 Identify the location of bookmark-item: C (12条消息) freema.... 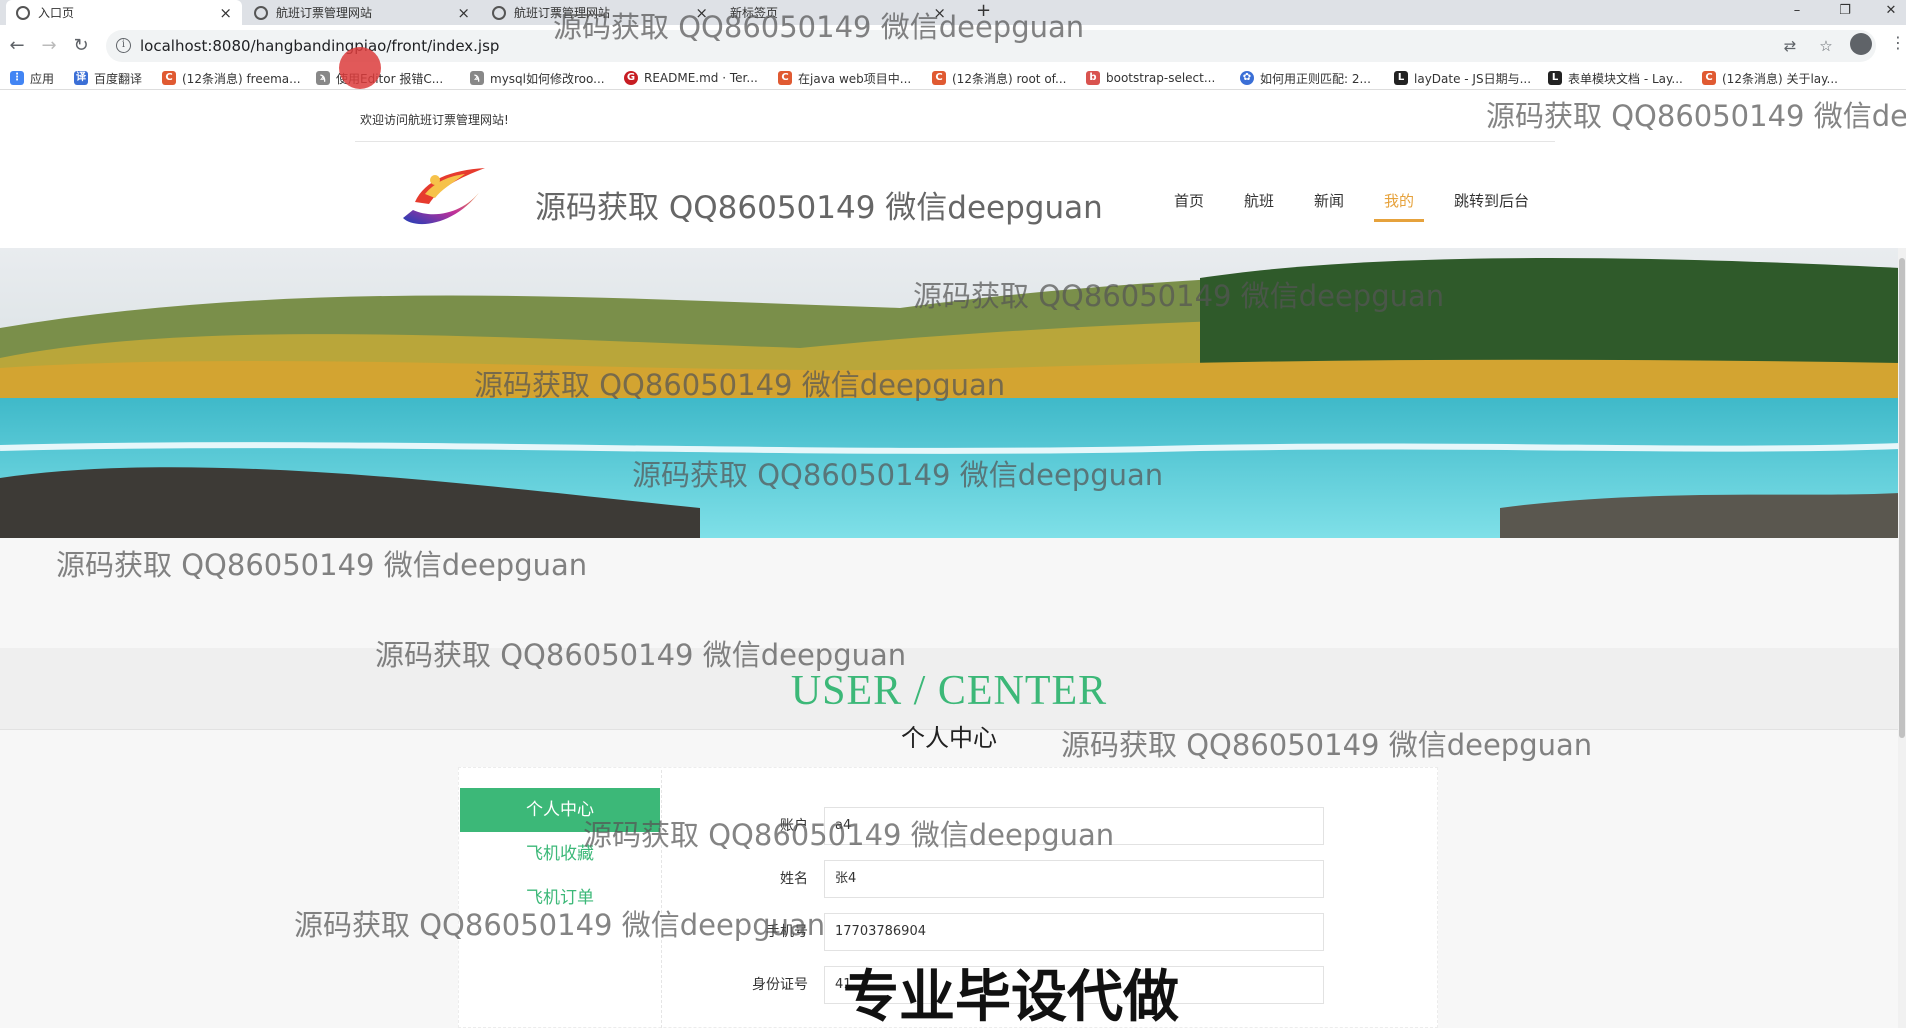
(231, 78).